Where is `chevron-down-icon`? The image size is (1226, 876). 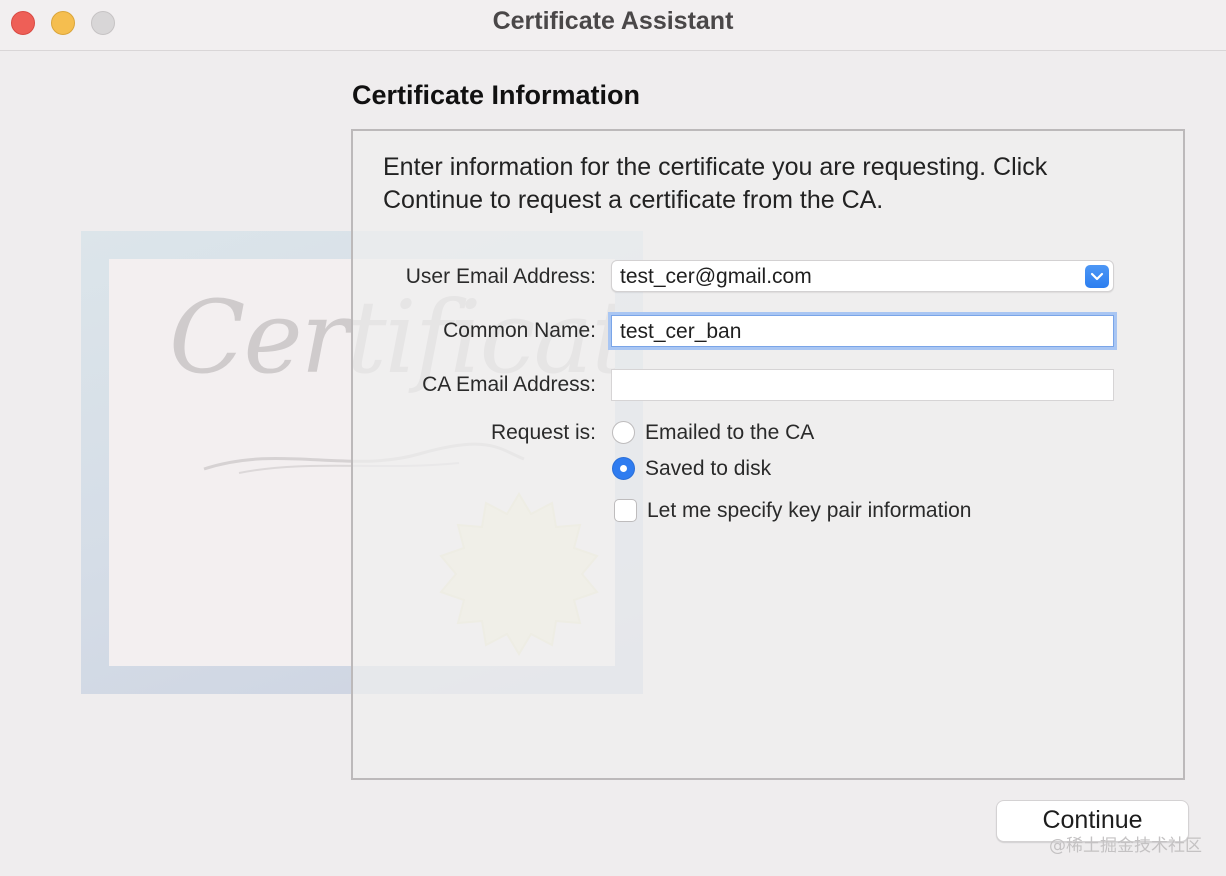
chevron-down-icon is located at coordinates (1097, 276).